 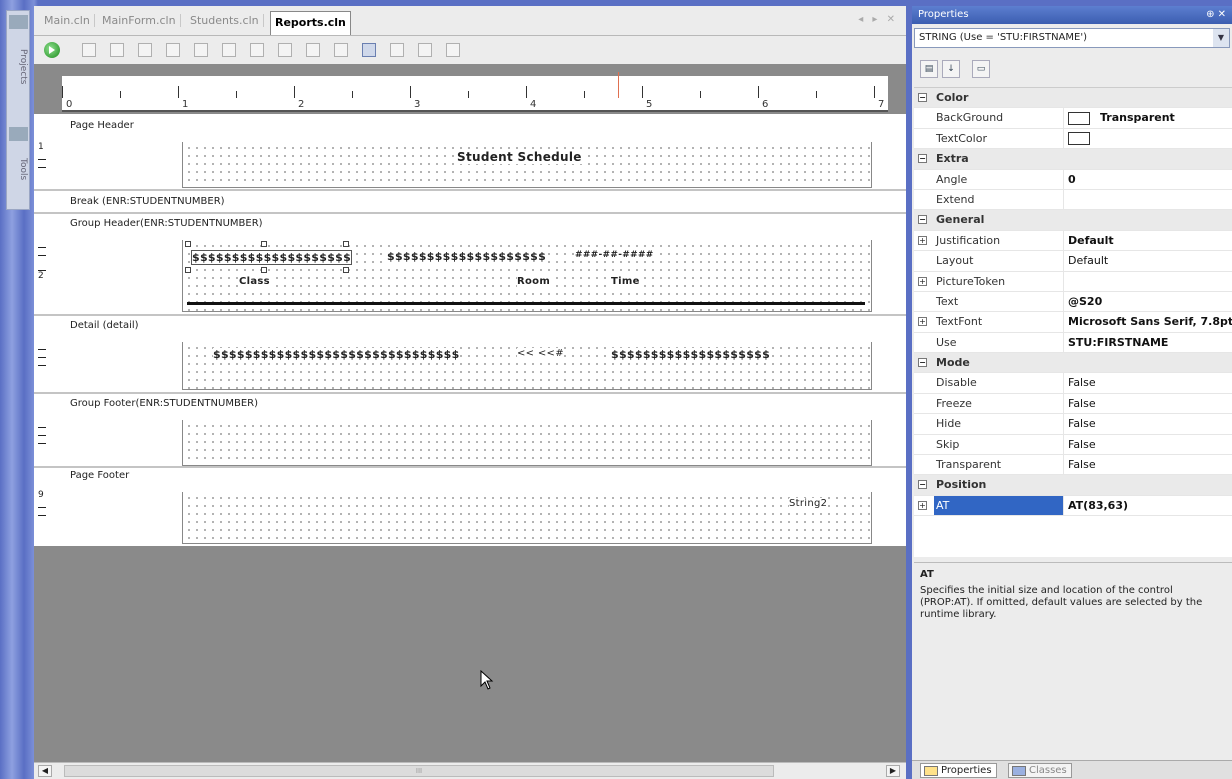 I want to click on band-label-detail: Detail (detail), so click(x=104, y=325).